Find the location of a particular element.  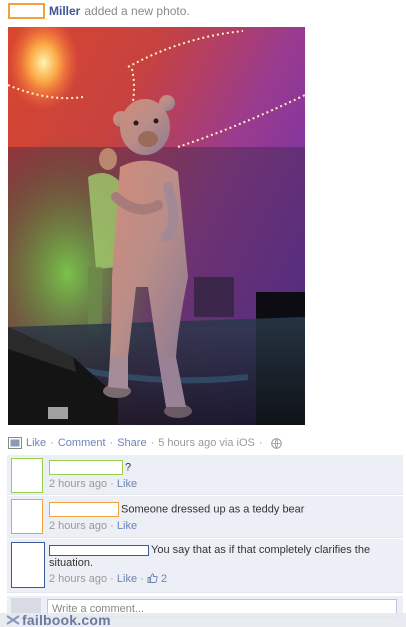

comment-text: ? is located at coordinates (128, 467).